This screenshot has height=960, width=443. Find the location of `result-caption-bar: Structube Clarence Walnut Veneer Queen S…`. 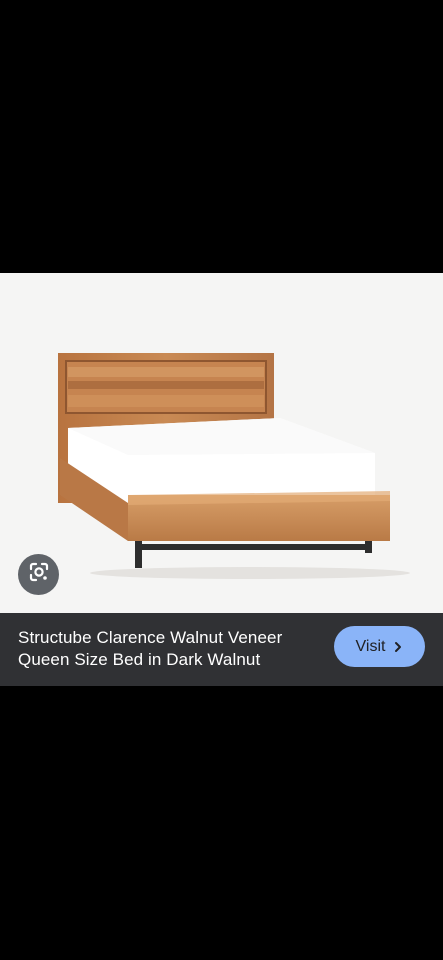

result-caption-bar: Structube Clarence Walnut Veneer Queen S… is located at coordinates (221, 649).